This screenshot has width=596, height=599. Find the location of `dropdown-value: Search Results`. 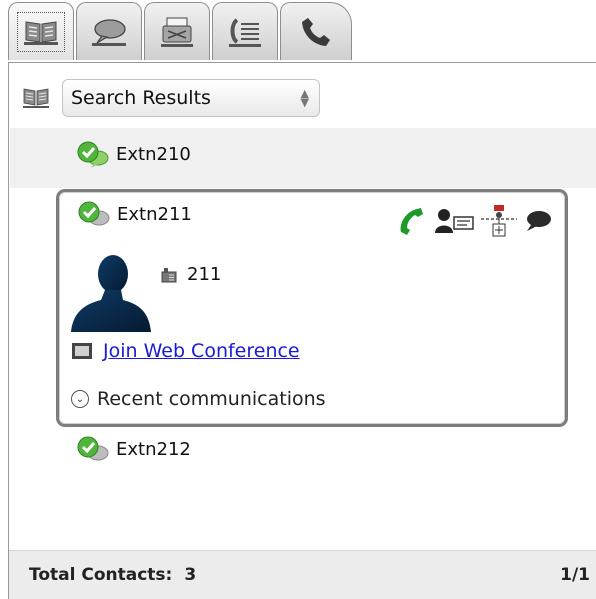

dropdown-value: Search Results is located at coordinates (141, 98).